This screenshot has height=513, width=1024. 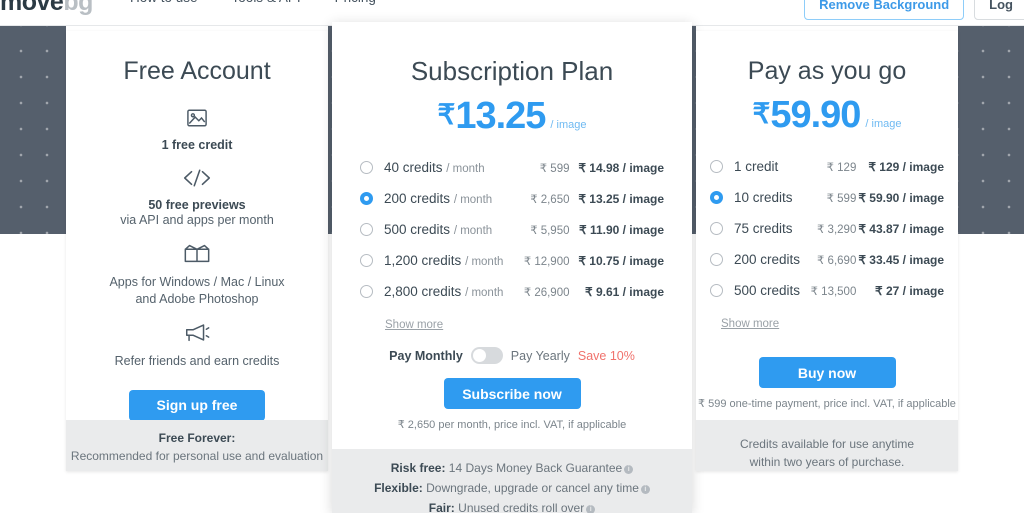 I want to click on subscription-price-currency: ₹, so click(x=446, y=114).